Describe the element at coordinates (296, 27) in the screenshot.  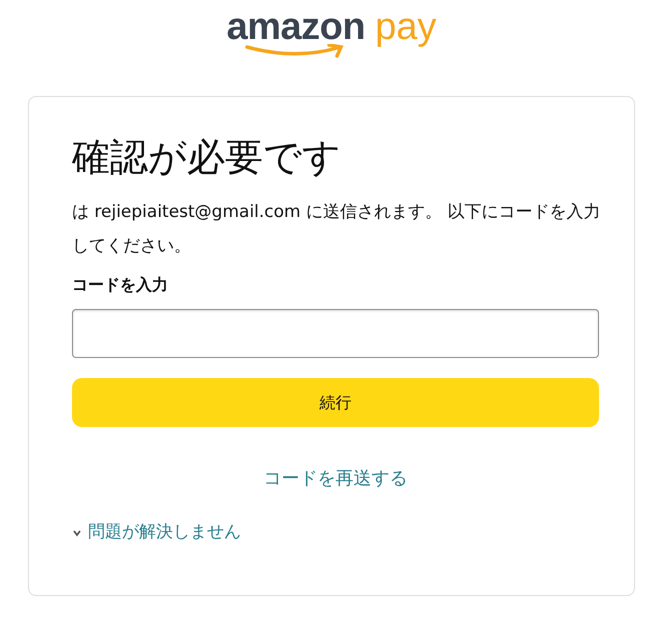
I see `logo-wordmark: amazon` at that location.